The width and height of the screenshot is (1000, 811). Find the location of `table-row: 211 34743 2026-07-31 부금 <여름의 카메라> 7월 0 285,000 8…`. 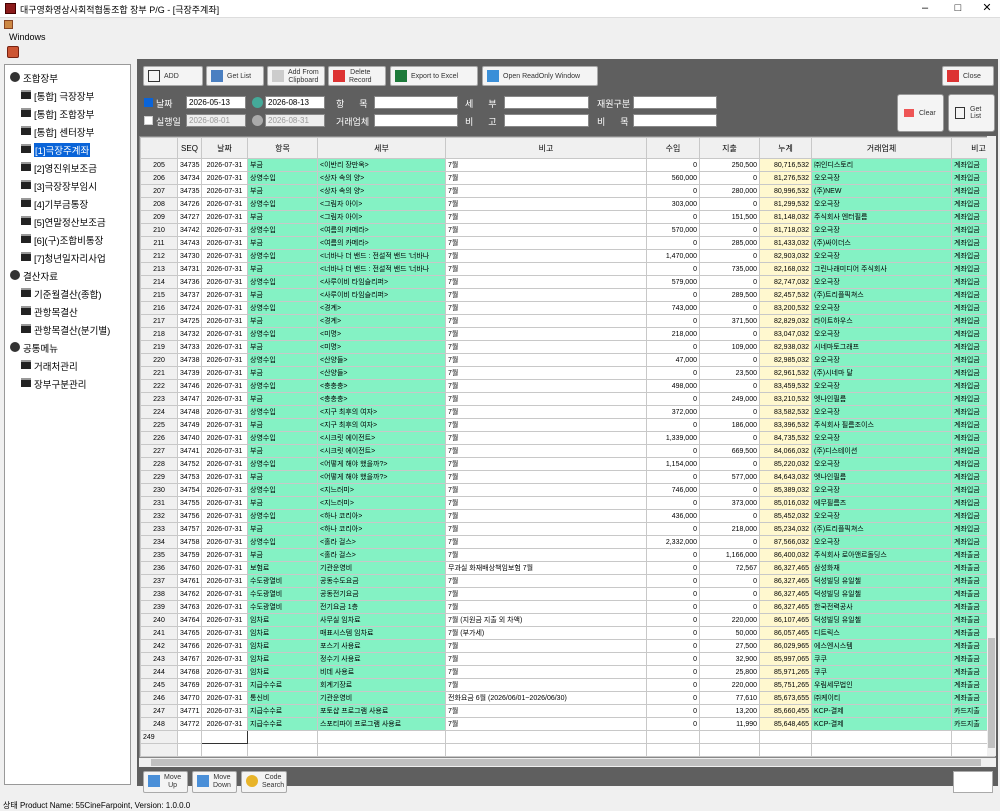

table-row: 211 34743 2026-07-31 부금 <여름의 카메라> 7월 0 285,000 8… is located at coordinates (567, 243).